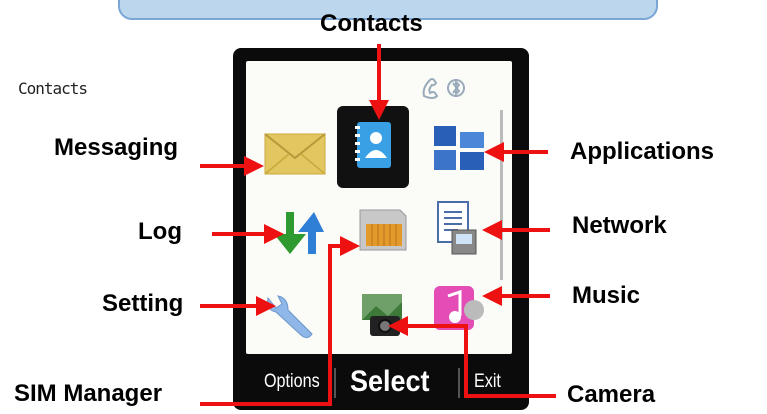 Image resolution: width=767 pixels, height=414 pixels. Describe the element at coordinates (143, 303) in the screenshot. I see `callout-setting: Setting` at that location.